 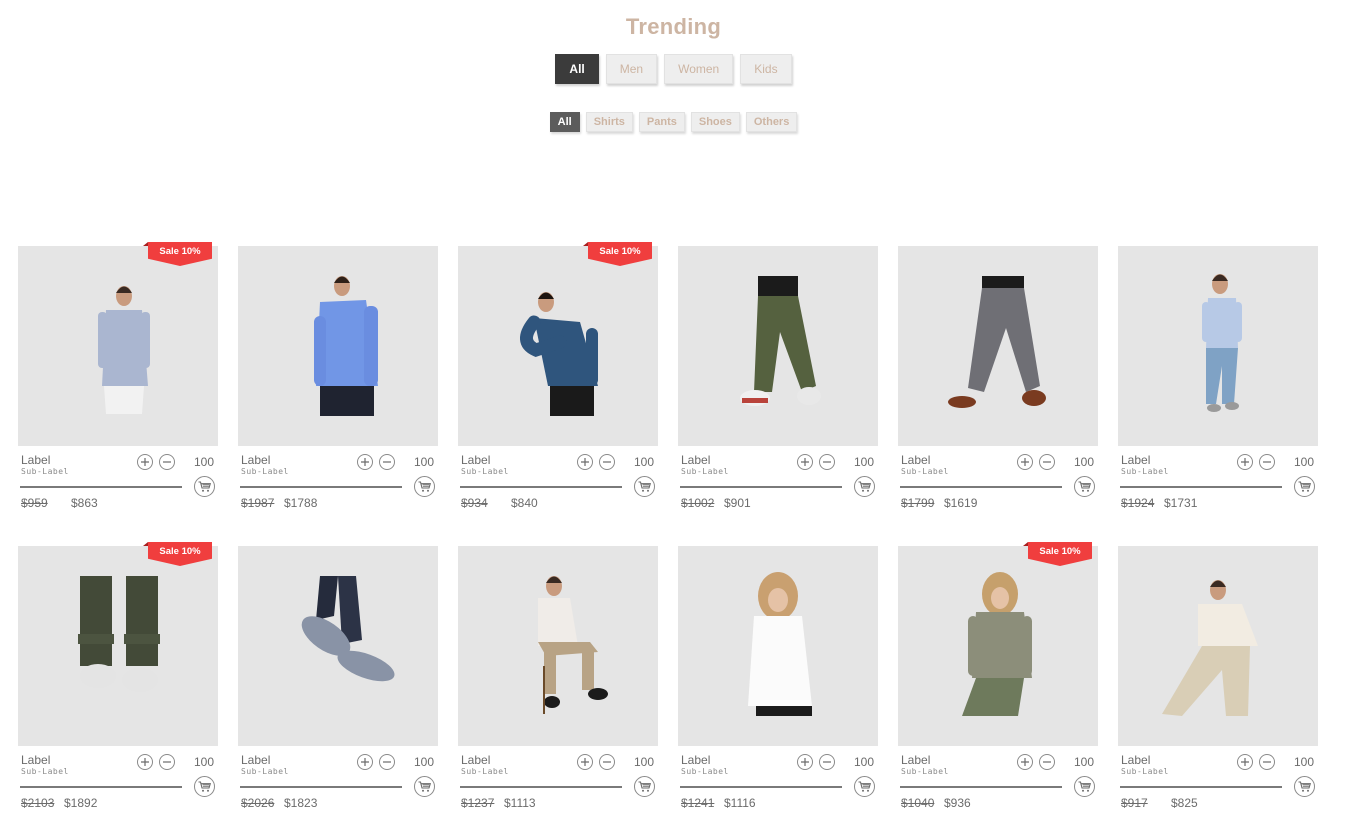 I want to click on tab-men: Men, so click(x=631, y=69).